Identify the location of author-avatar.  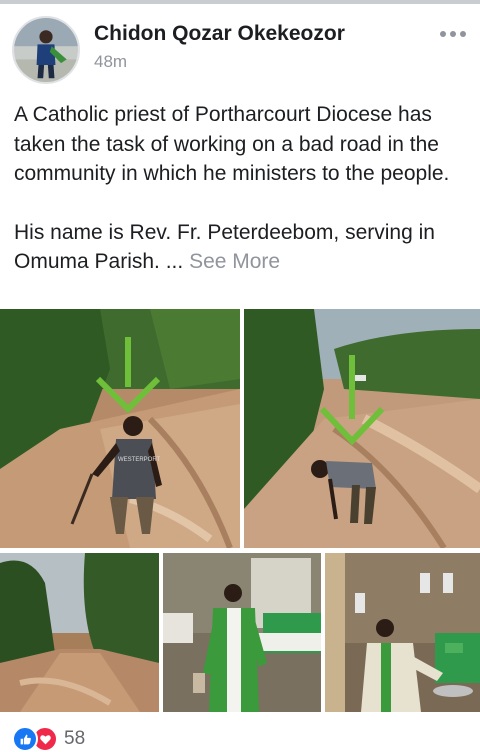
(46, 50).